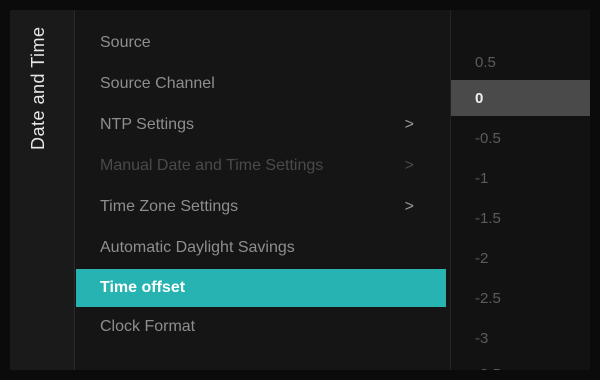 This screenshot has height=380, width=600. I want to click on offset-option: -0.5, so click(520, 138).